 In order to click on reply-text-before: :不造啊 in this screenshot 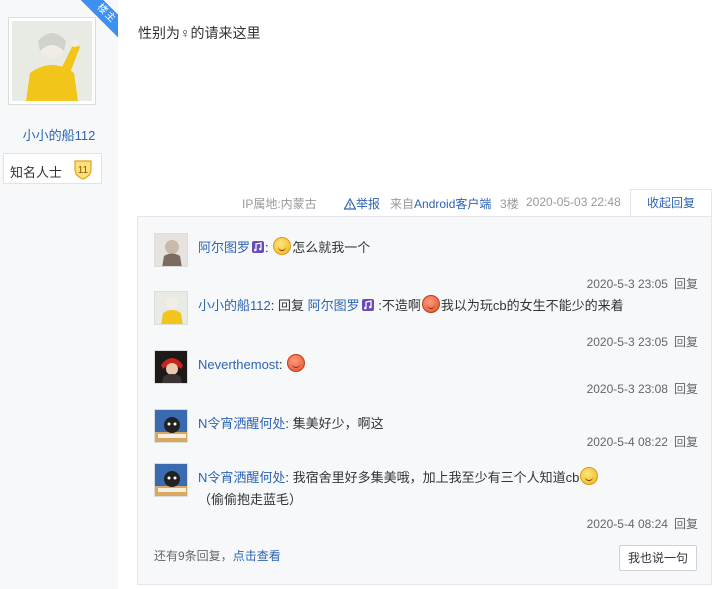, I will do `click(399, 305)`.